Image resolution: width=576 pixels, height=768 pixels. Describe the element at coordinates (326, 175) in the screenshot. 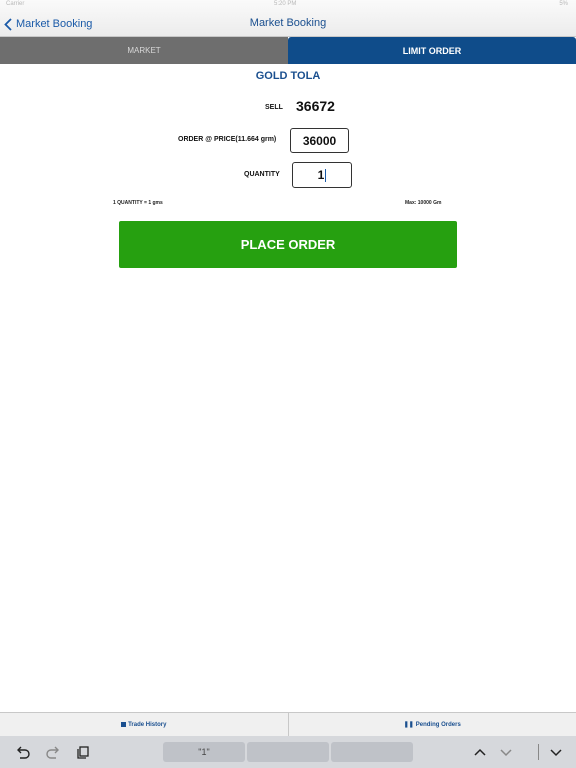

I see `text-cursor` at that location.